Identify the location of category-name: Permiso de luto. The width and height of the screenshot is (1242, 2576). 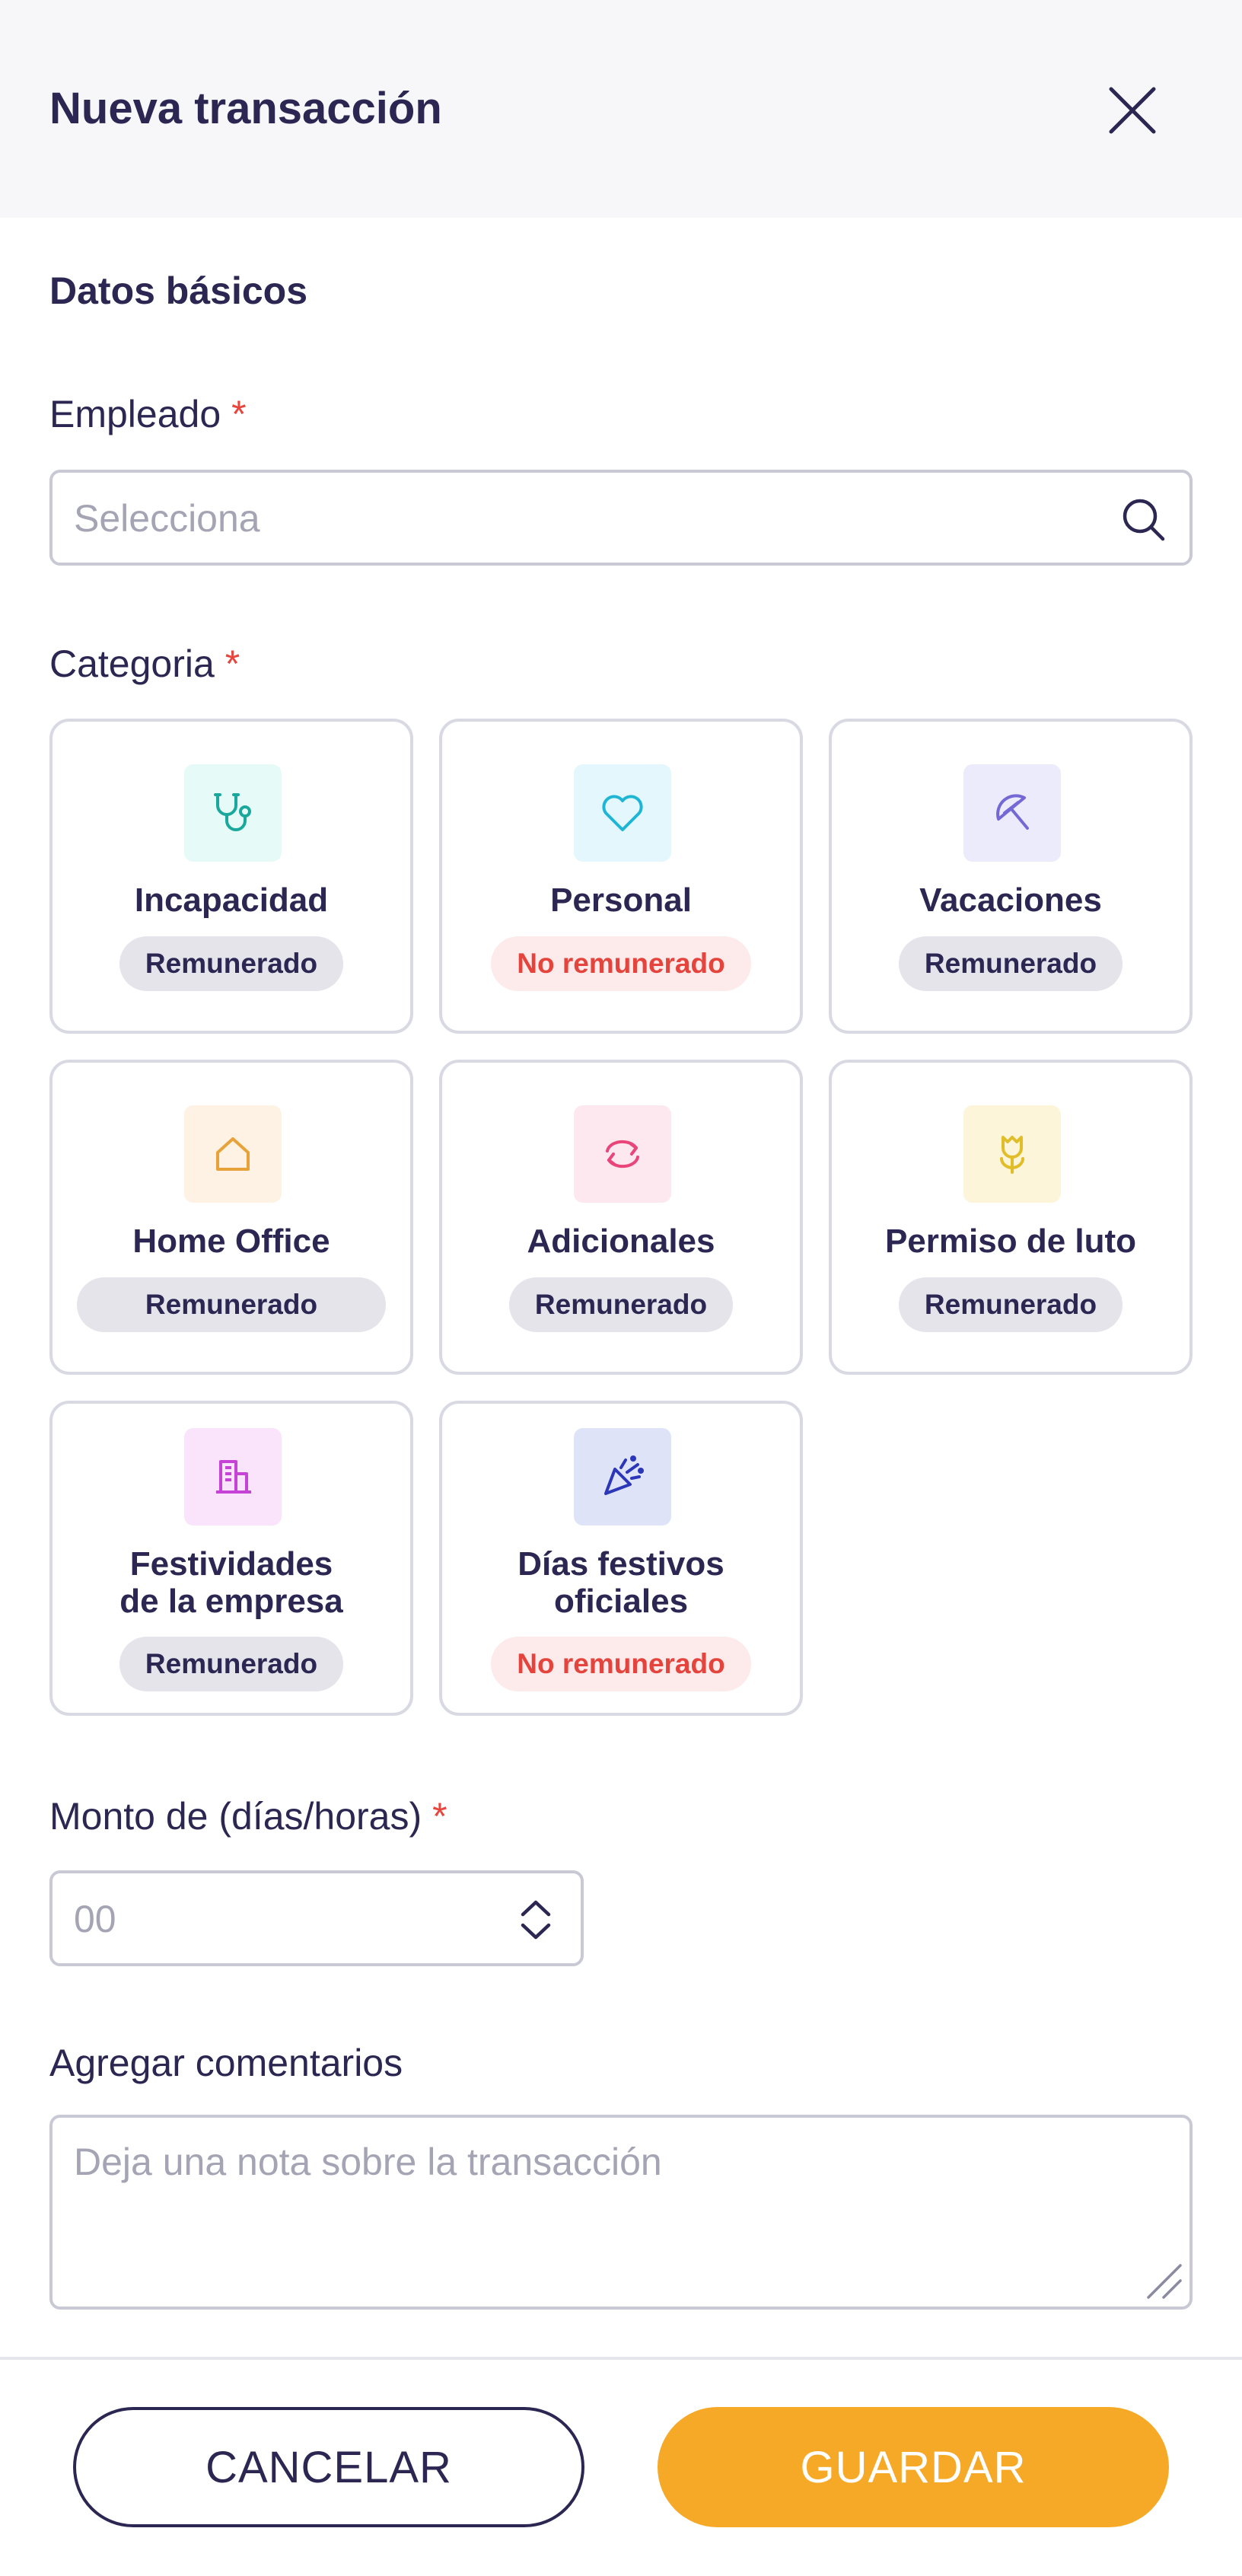
(1011, 1241).